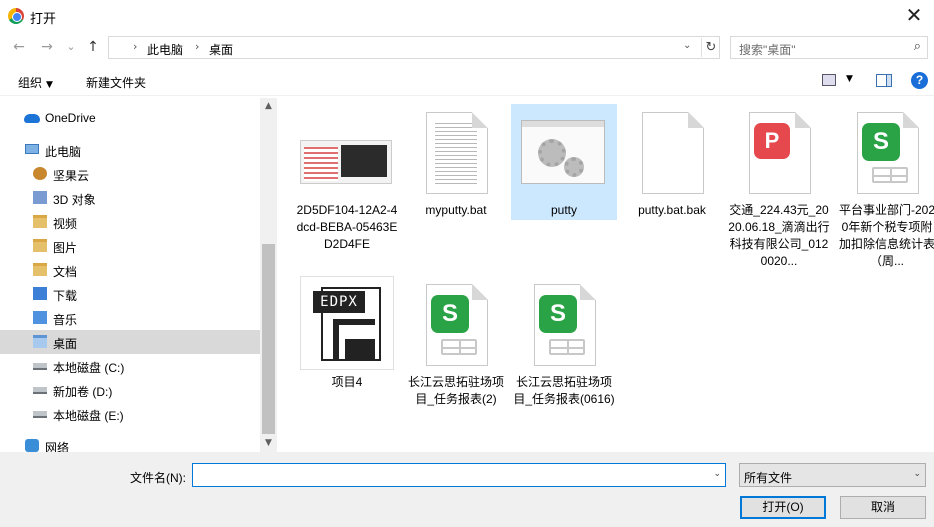  What do you see at coordinates (47, 47) in the screenshot?
I see `forward-button: →` at bounding box center [47, 47].